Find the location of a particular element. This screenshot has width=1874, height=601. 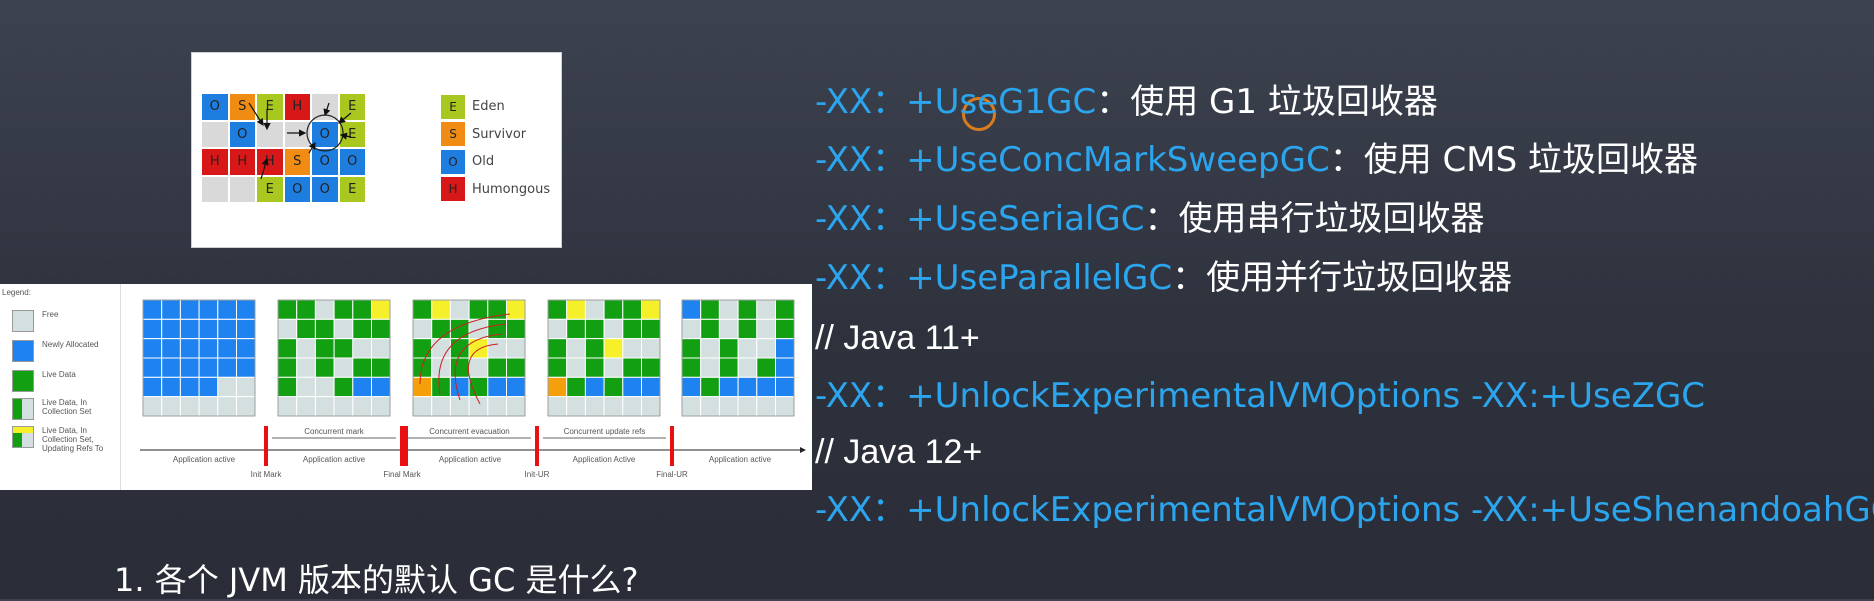

g1-legend-swatch: O is located at coordinates (453, 161).